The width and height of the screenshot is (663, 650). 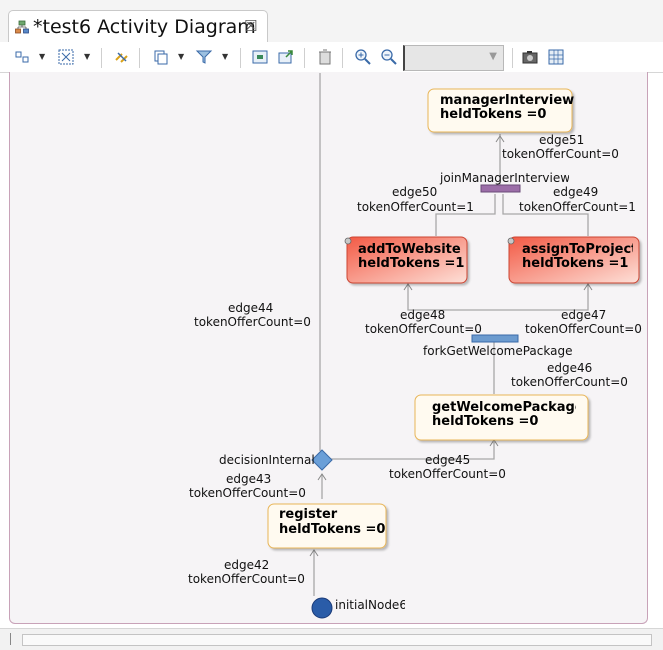 I want to click on fork-node-name: forkGetWelcomePackage, so click(x=497, y=351).